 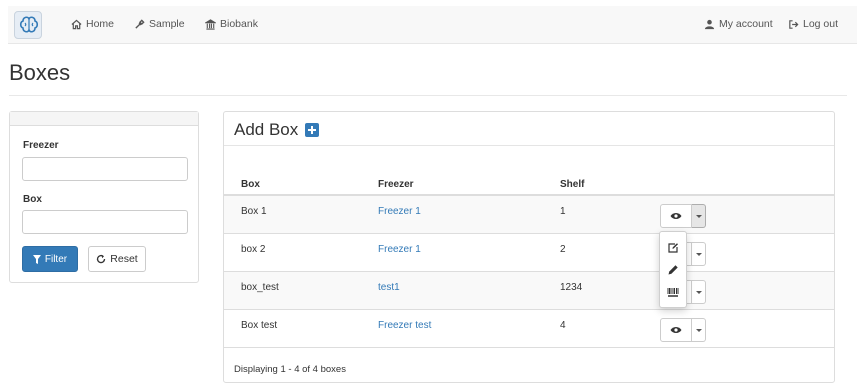 What do you see at coordinates (259, 325) in the screenshot?
I see `box-name-cell: Box test` at bounding box center [259, 325].